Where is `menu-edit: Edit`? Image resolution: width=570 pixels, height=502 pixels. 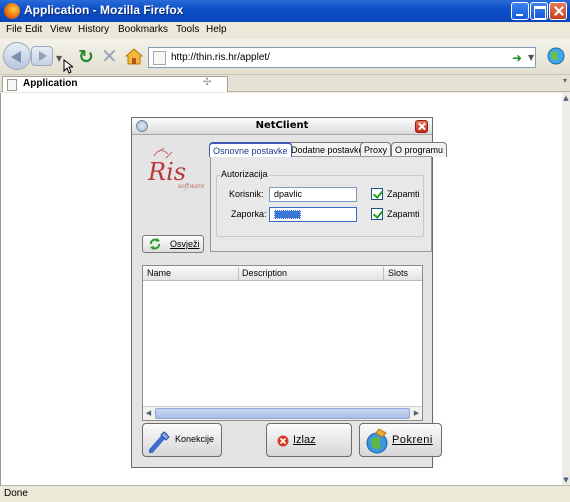 menu-edit: Edit is located at coordinates (33, 29).